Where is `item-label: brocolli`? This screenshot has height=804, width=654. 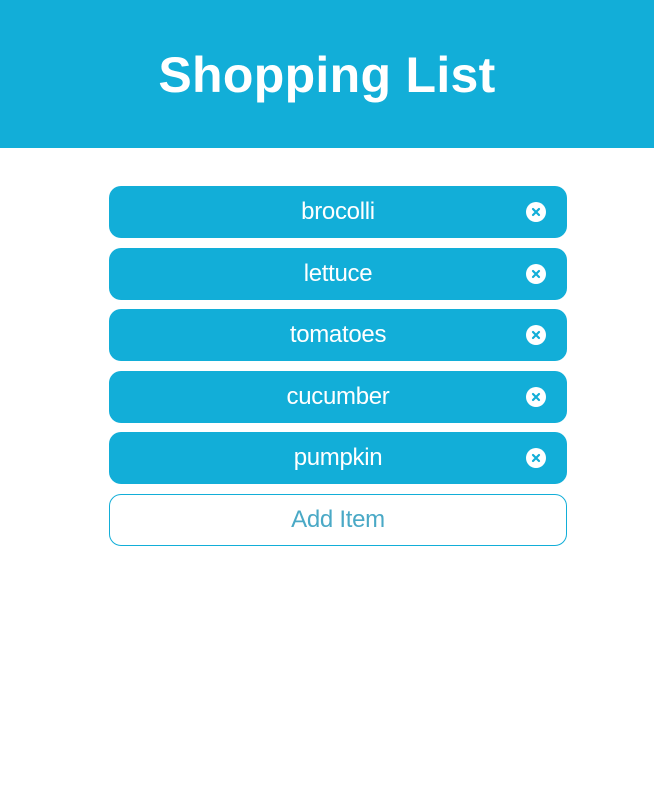 item-label: brocolli is located at coordinates (338, 211).